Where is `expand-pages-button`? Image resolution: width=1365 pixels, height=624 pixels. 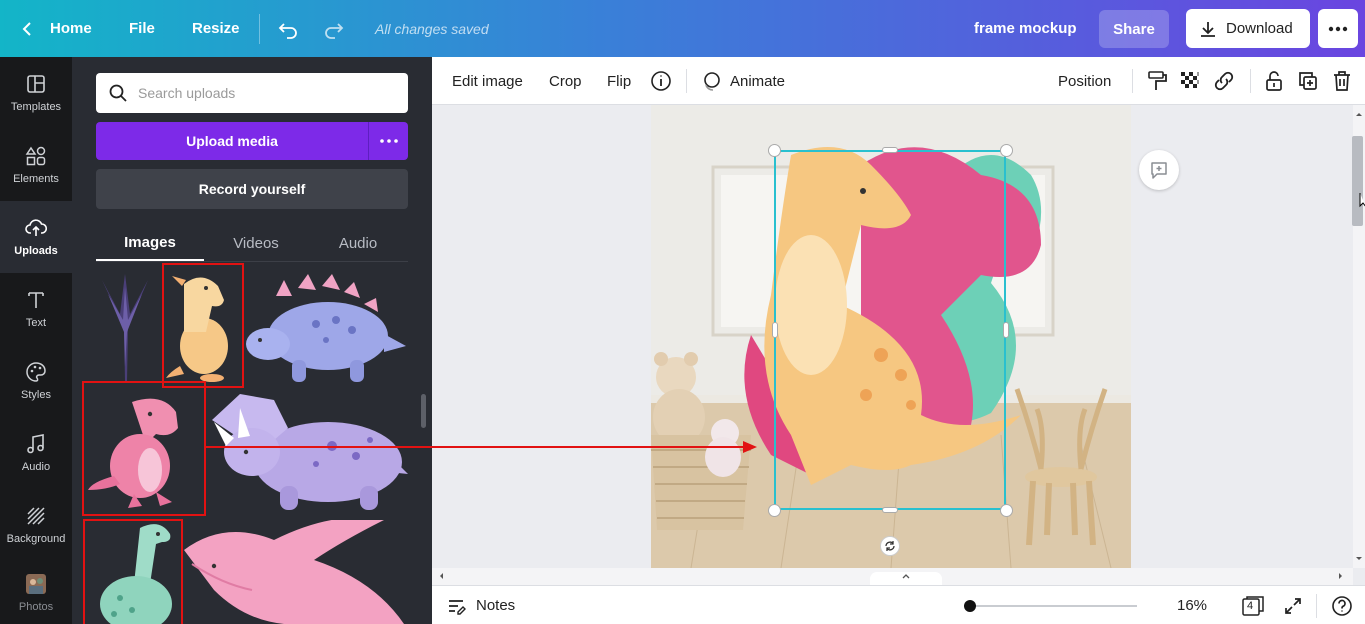
expand-pages-button is located at coordinates (906, 579).